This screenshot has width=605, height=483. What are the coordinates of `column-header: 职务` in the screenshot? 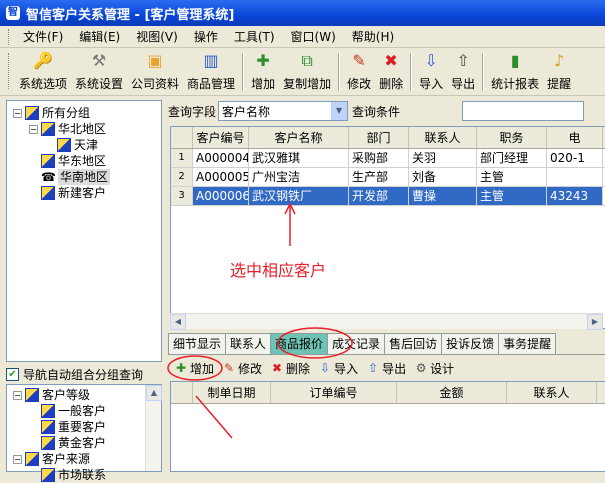 It's located at (512, 137).